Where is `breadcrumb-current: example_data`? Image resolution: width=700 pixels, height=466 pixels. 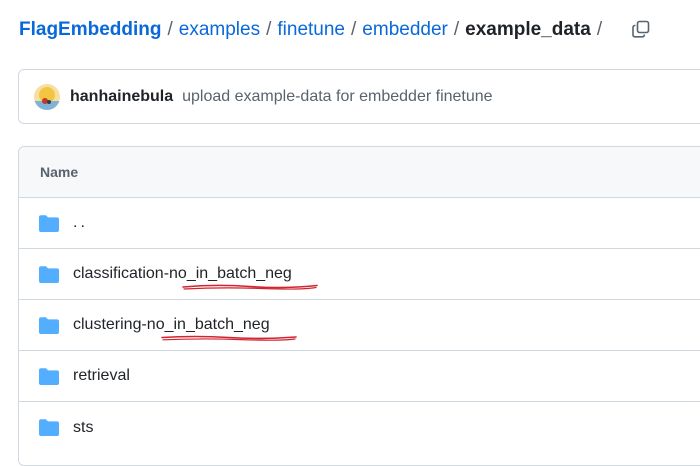 breadcrumb-current: example_data is located at coordinates (528, 29).